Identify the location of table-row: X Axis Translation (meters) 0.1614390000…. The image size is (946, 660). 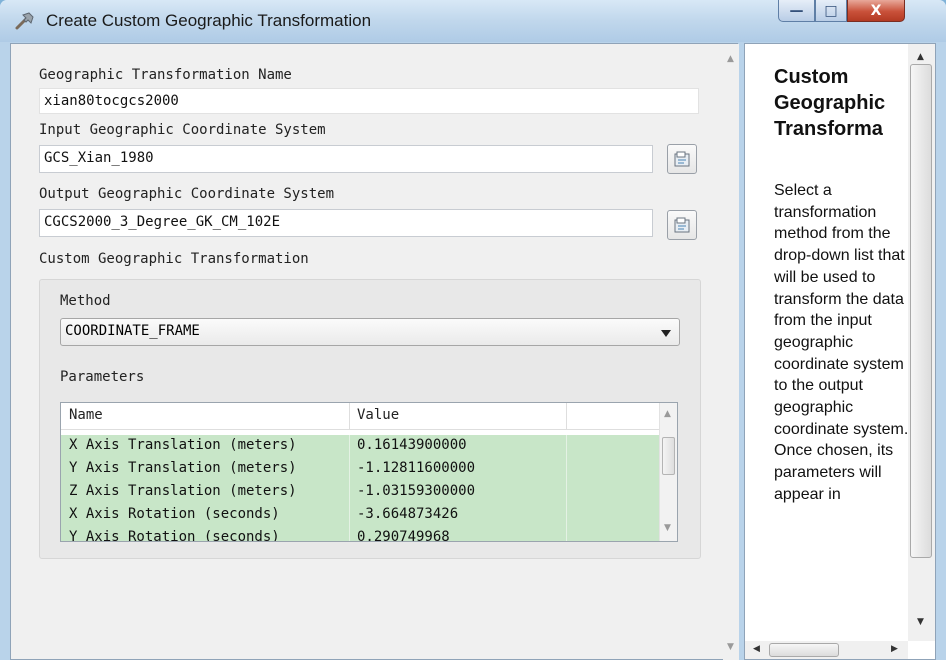
(360, 446).